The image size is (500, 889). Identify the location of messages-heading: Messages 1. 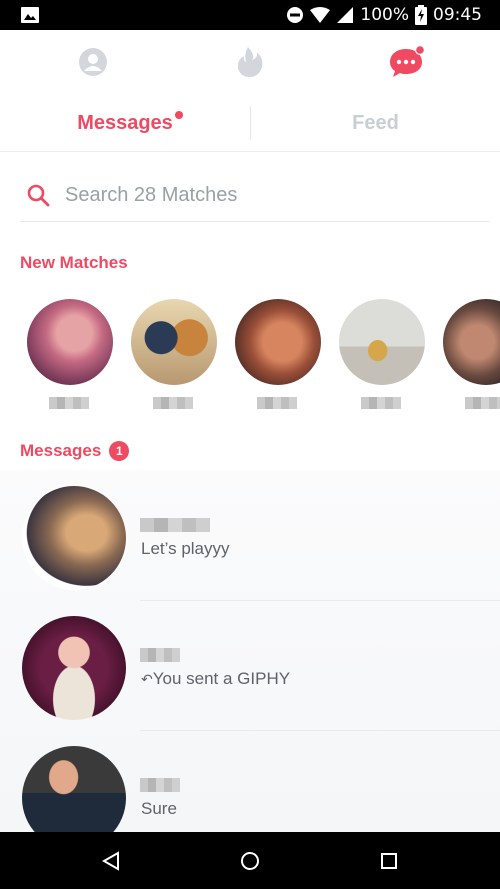
(75, 451).